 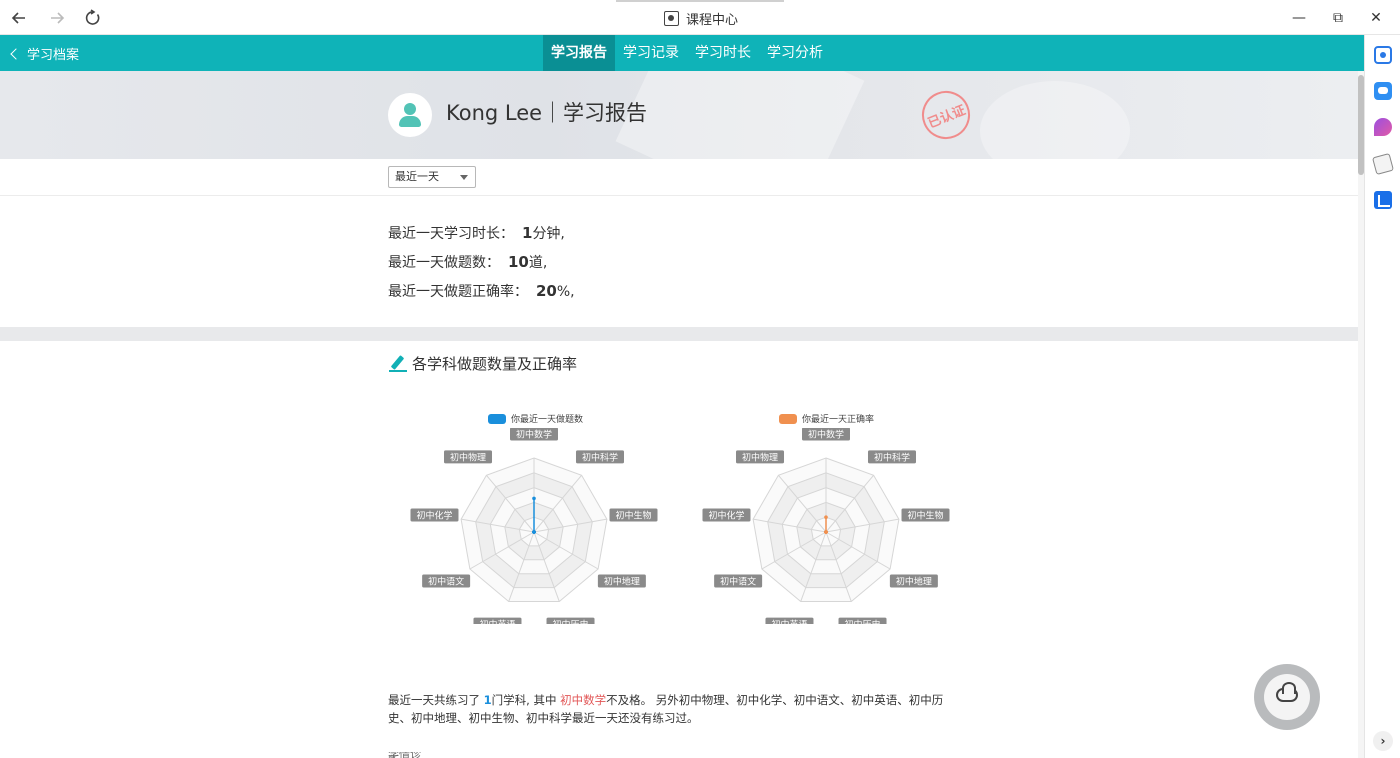 I want to click on assistant-icon, so click(x=1383, y=91).